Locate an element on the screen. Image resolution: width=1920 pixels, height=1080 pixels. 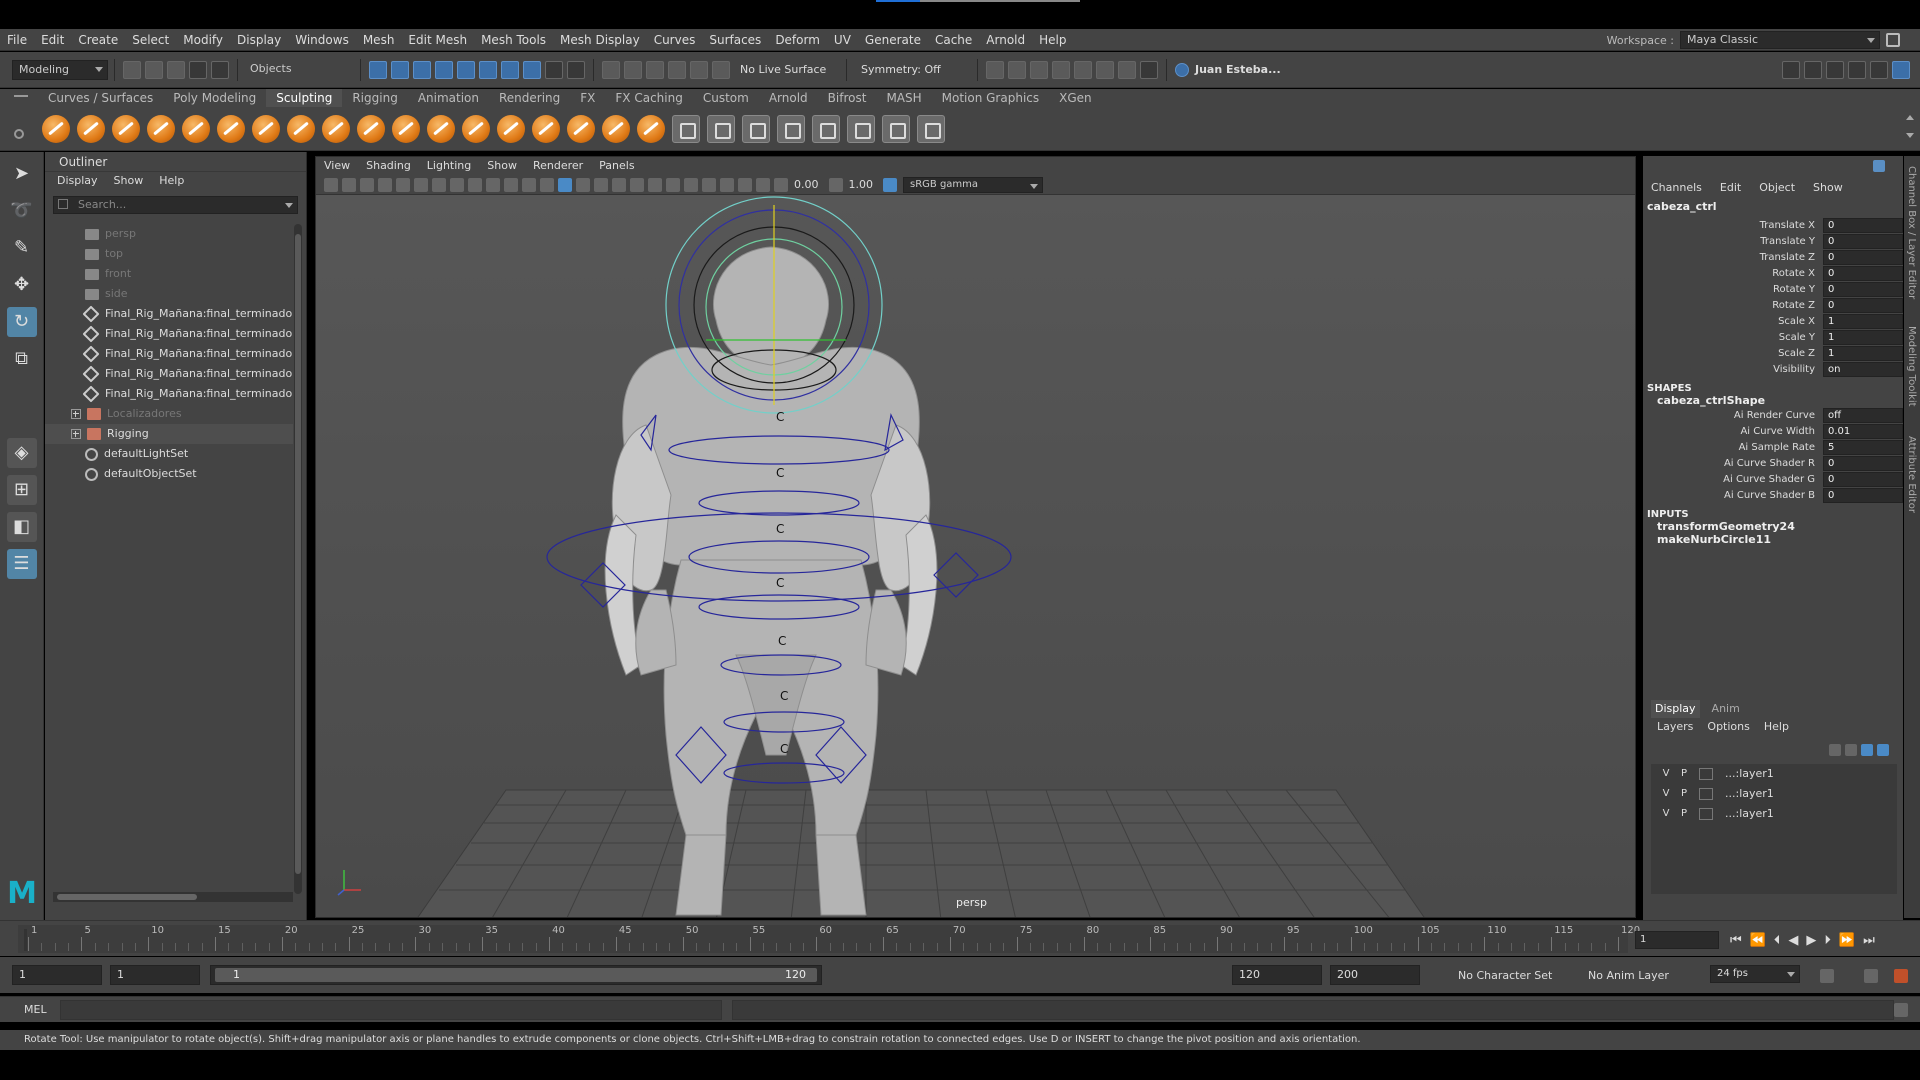
step-forward-frame-icon: ⏵ is located at coordinates (1827, 940).